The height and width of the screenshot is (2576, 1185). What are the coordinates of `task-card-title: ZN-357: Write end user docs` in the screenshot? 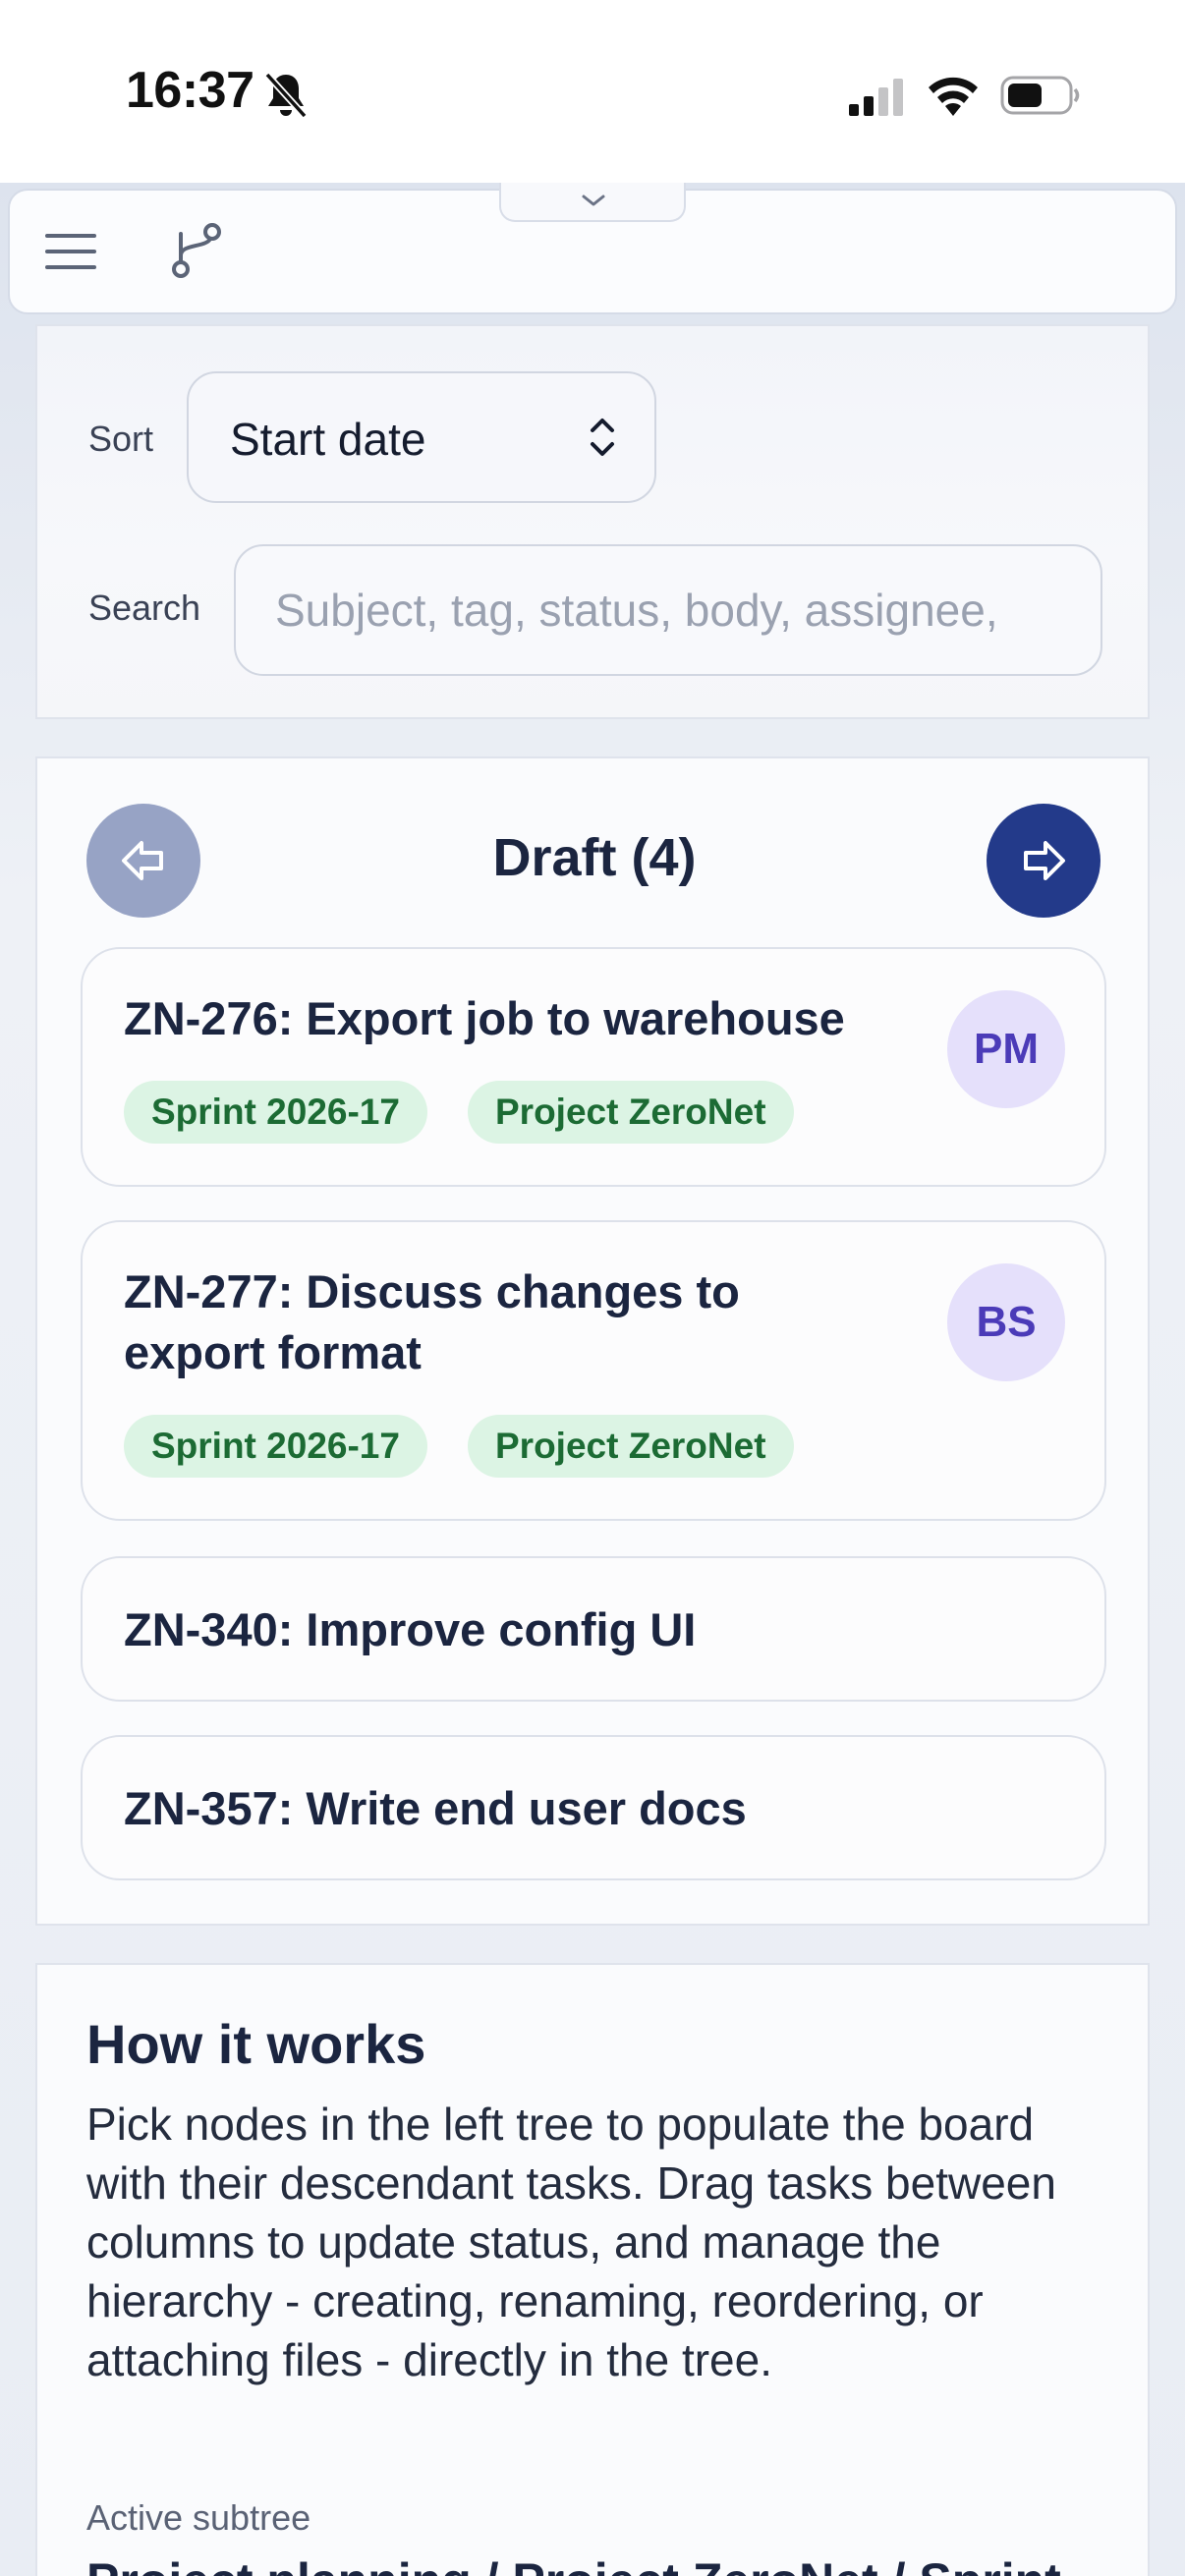 It's located at (436, 1808).